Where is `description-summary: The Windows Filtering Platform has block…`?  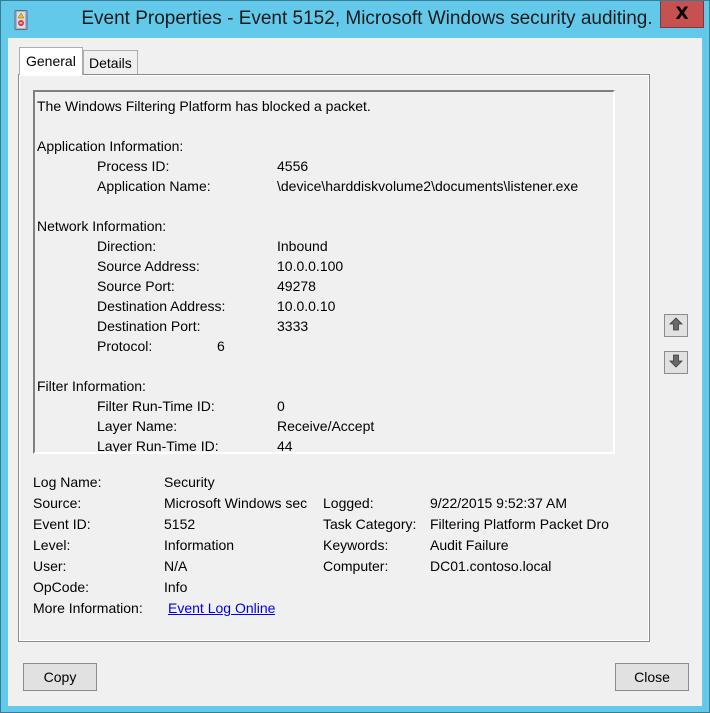
description-summary: The Windows Filtering Platform has block… is located at coordinates (204, 106).